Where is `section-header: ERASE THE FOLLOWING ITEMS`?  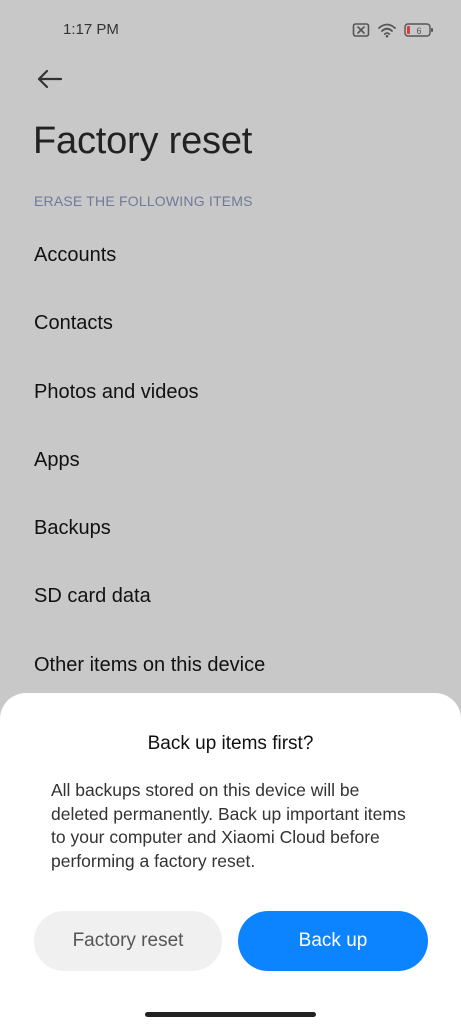 section-header: ERASE THE FOLLOWING ITEMS is located at coordinates (143, 201).